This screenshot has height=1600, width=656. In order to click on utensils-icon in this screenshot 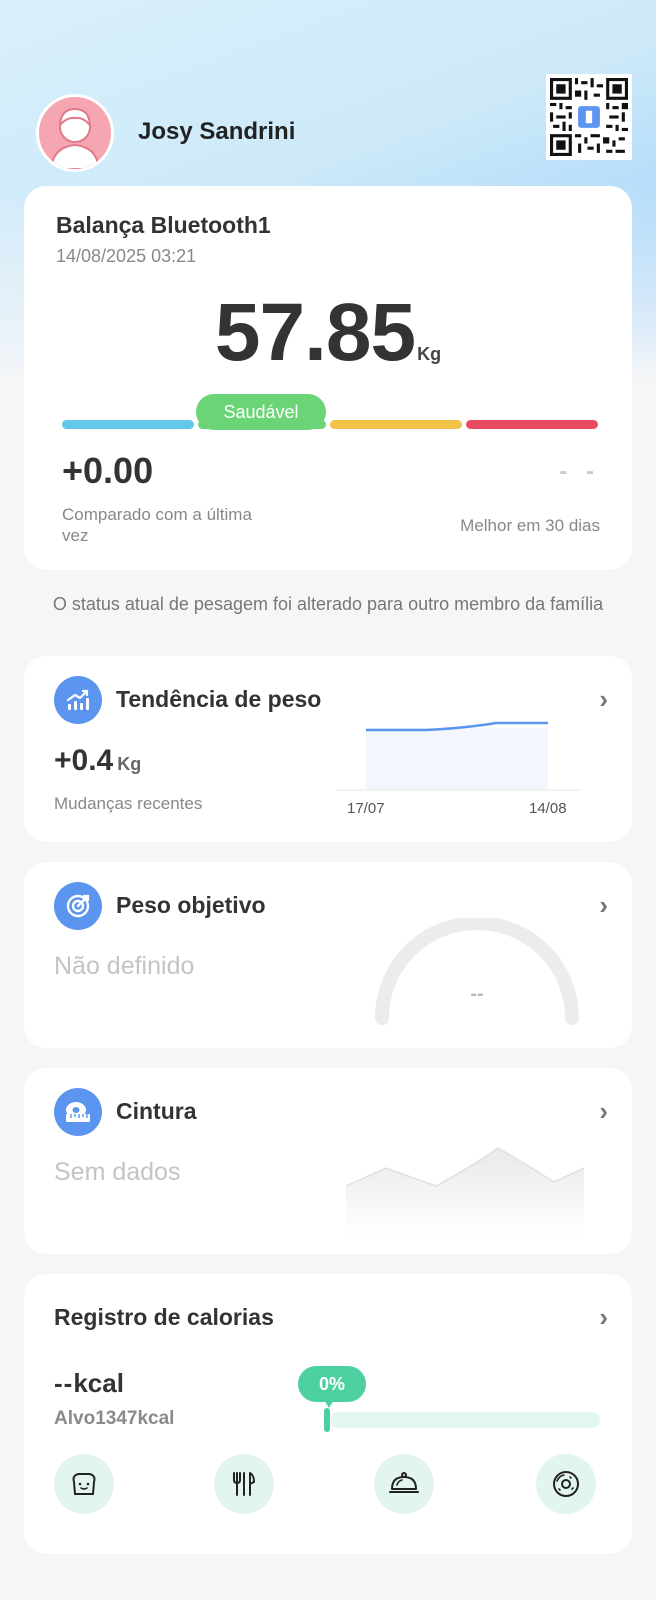, I will do `click(244, 1484)`.